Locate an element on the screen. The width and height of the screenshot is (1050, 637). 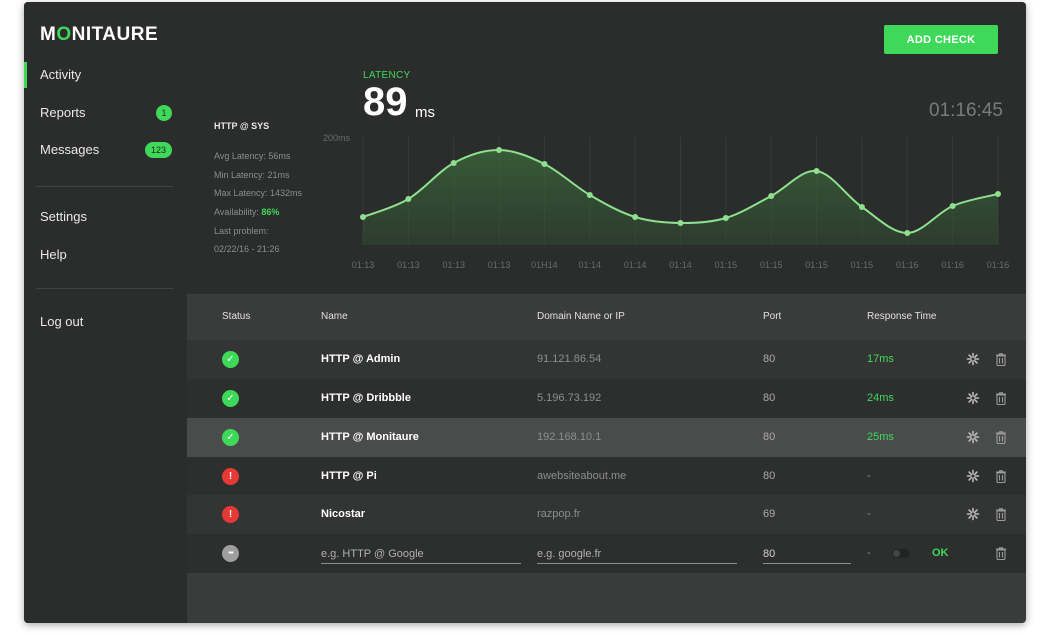
table-row: ! Nicostar razpop.fr 69 - is located at coordinates (606, 514).